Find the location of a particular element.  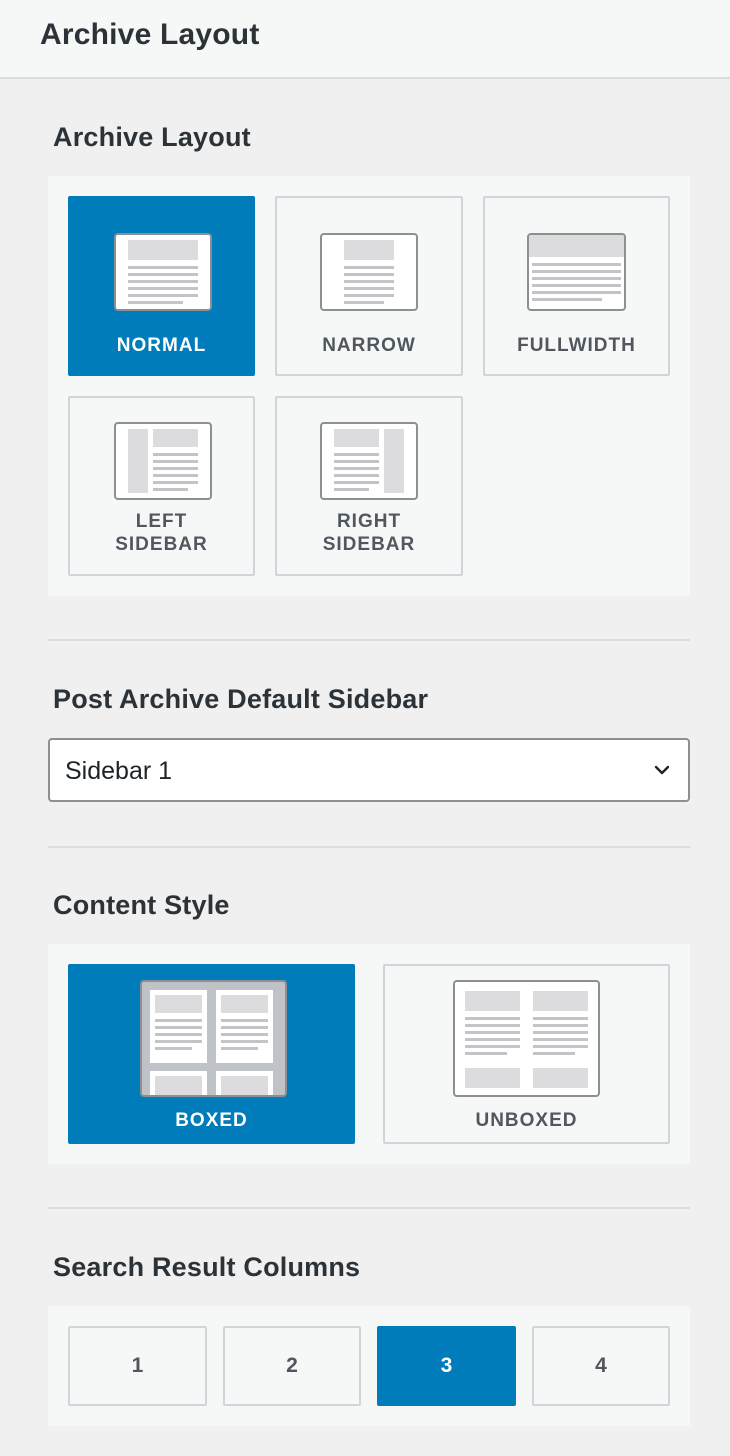

columns-option-4: 4 is located at coordinates (601, 1366).